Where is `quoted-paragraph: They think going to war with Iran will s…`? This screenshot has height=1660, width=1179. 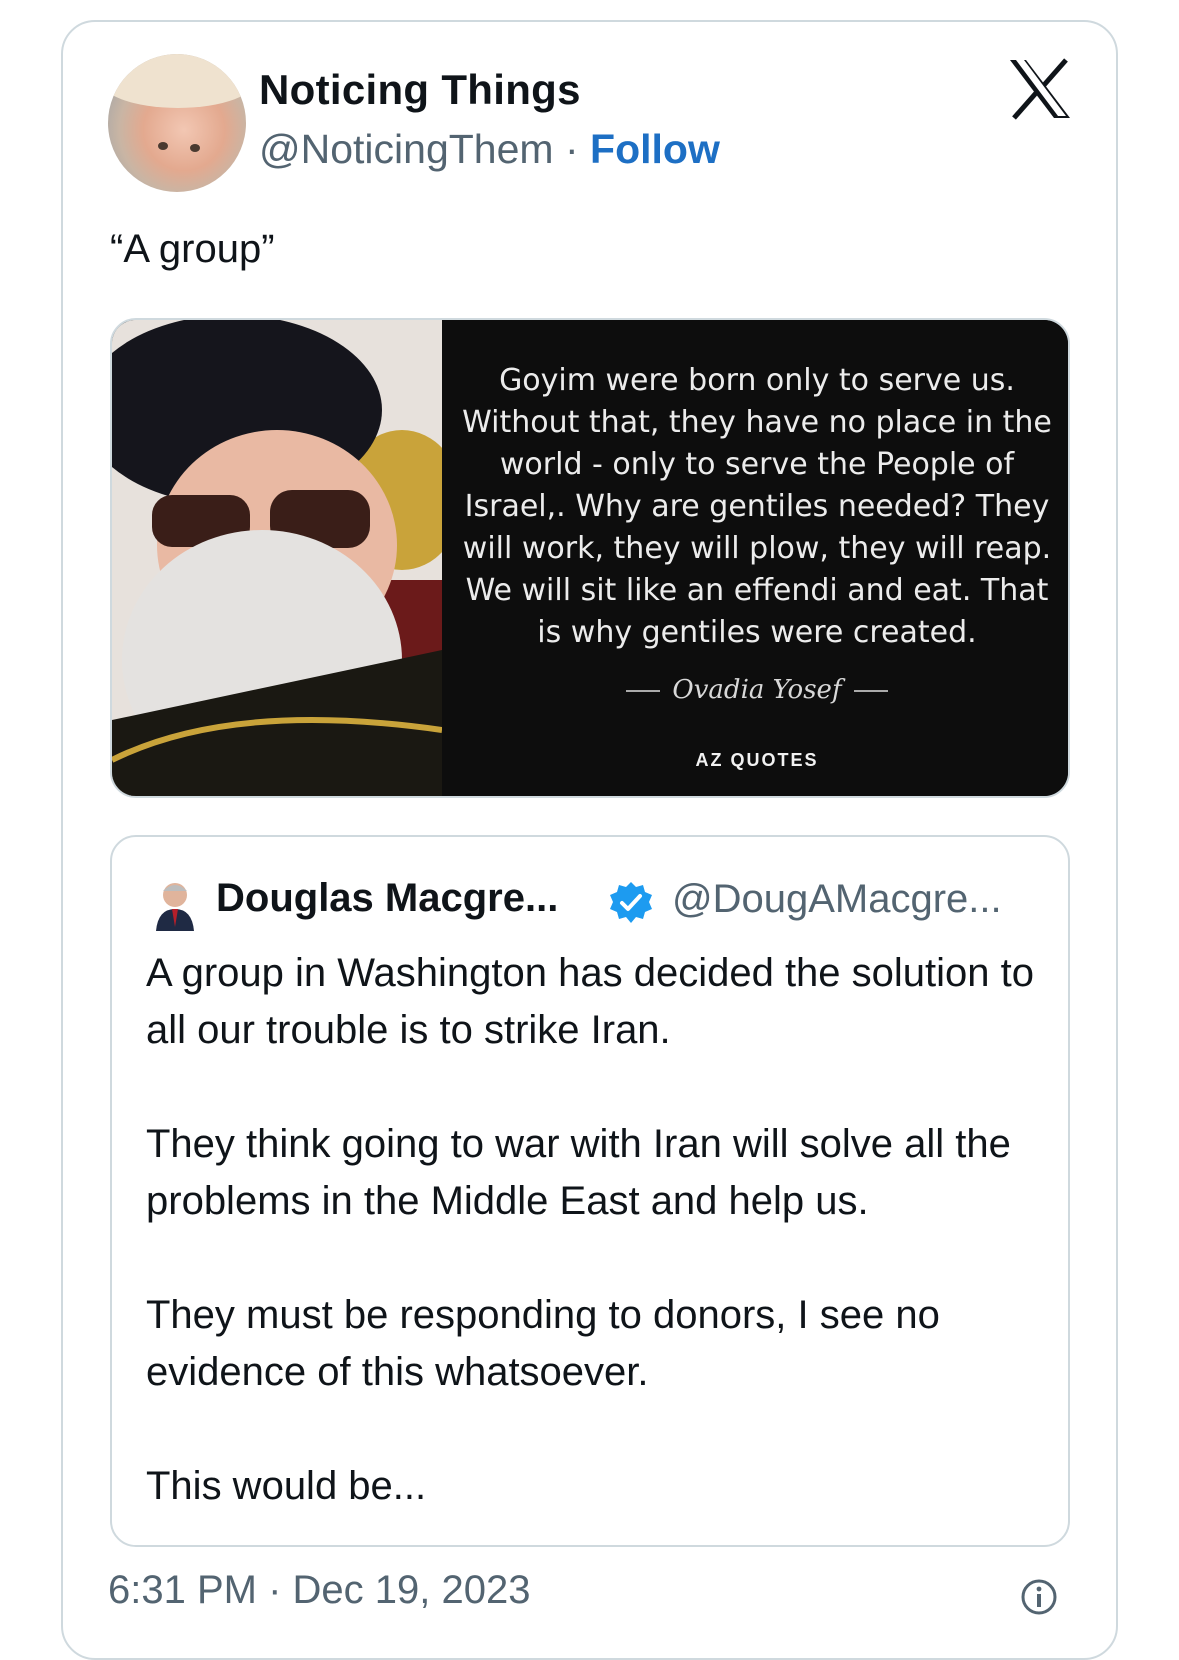 quoted-paragraph: They think going to war with Iran will s… is located at coordinates (578, 1172).